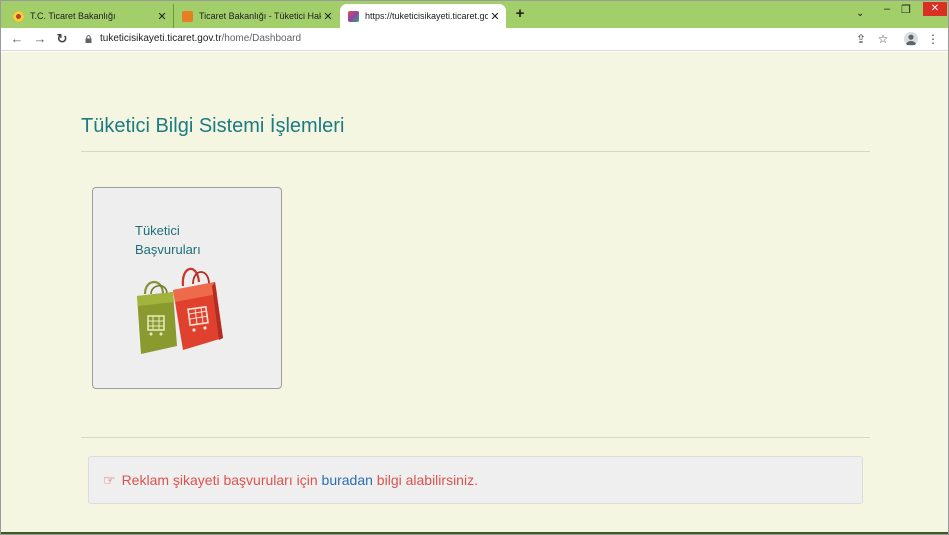 This screenshot has width=949, height=535. I want to click on tab-title: T.C. Ticaret Bakanlığı, so click(73, 16).